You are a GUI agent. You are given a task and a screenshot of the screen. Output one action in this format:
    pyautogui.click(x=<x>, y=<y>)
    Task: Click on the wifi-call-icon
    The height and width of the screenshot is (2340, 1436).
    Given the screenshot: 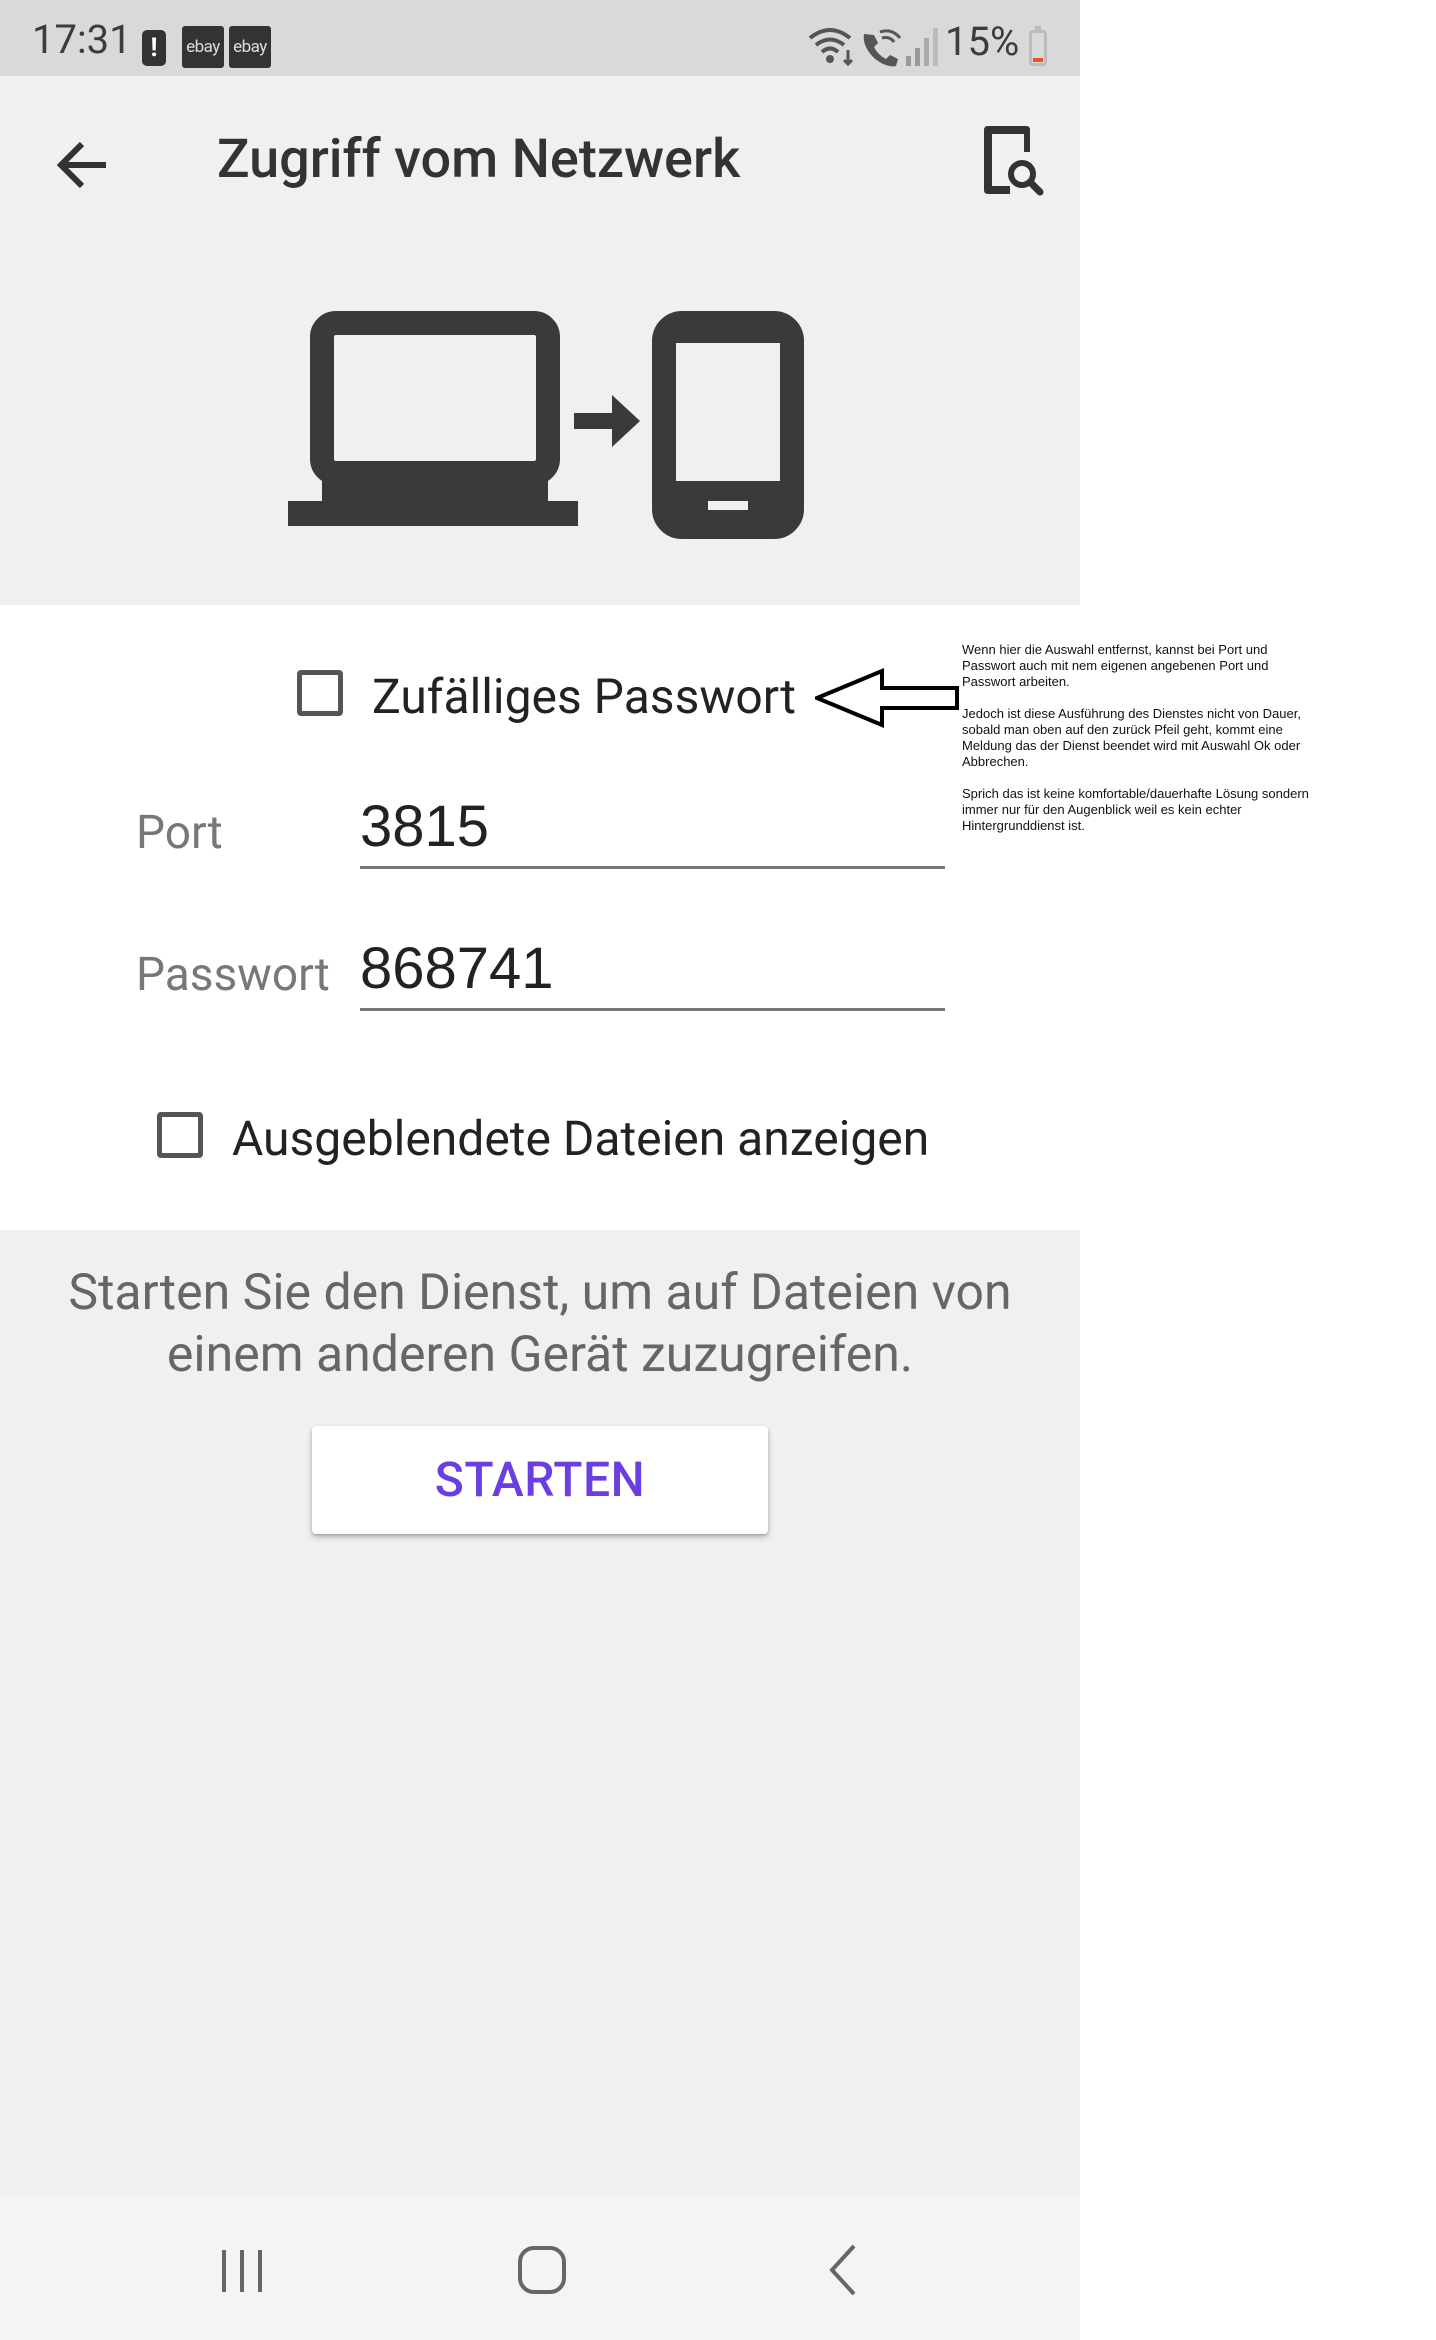 What is the action you would take?
    pyautogui.click(x=882, y=48)
    